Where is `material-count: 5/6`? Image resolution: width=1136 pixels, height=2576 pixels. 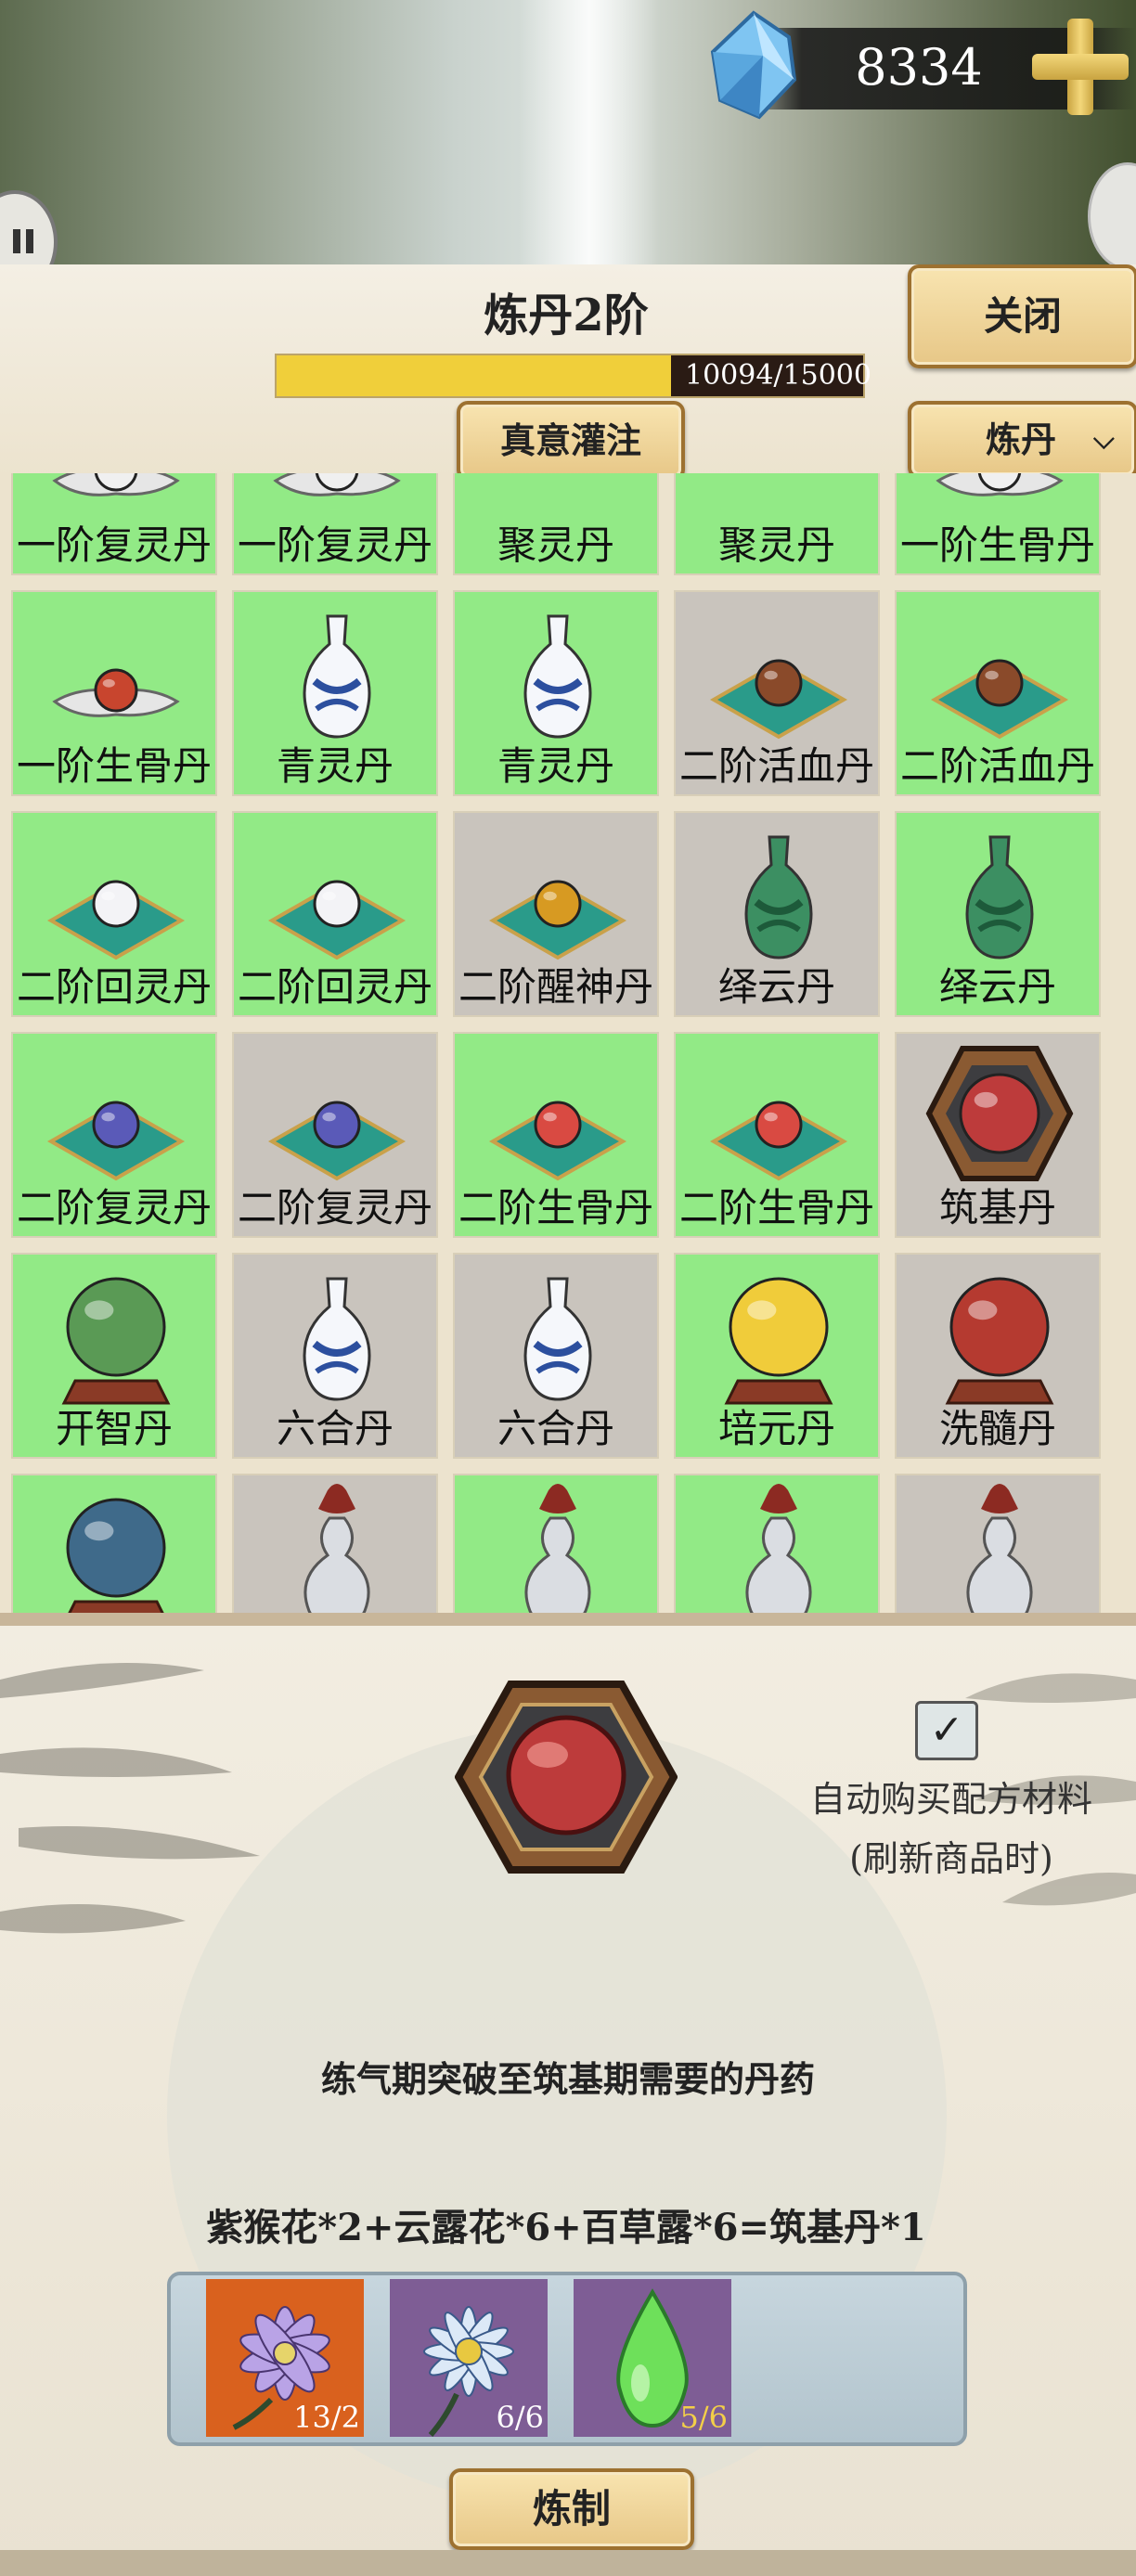 material-count: 5/6 is located at coordinates (704, 2417).